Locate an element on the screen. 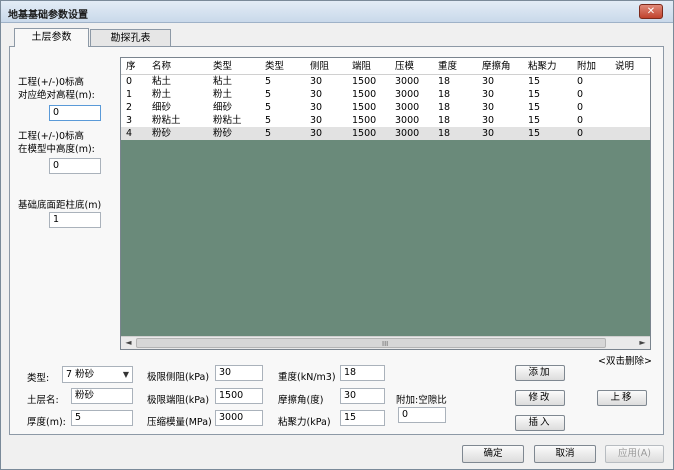 This screenshot has height=470, width=674. table-row: 0 粘土 粘土 5 30 1500 3000 18 30 15 0 is located at coordinates (385, 81).